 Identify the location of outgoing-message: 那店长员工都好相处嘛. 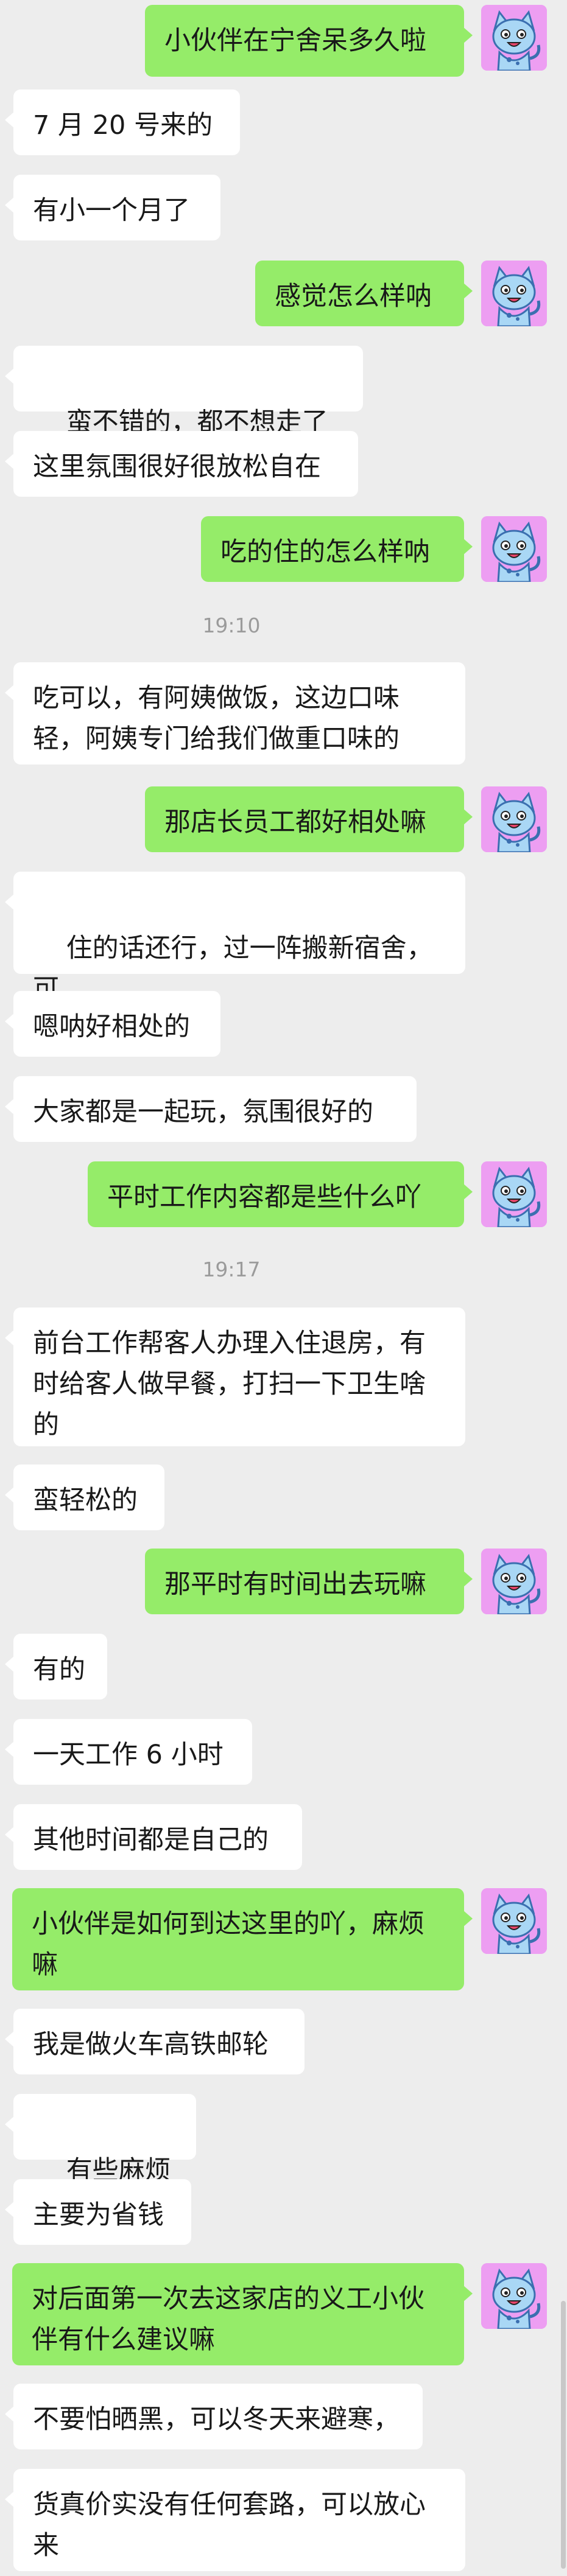
(309, 819).